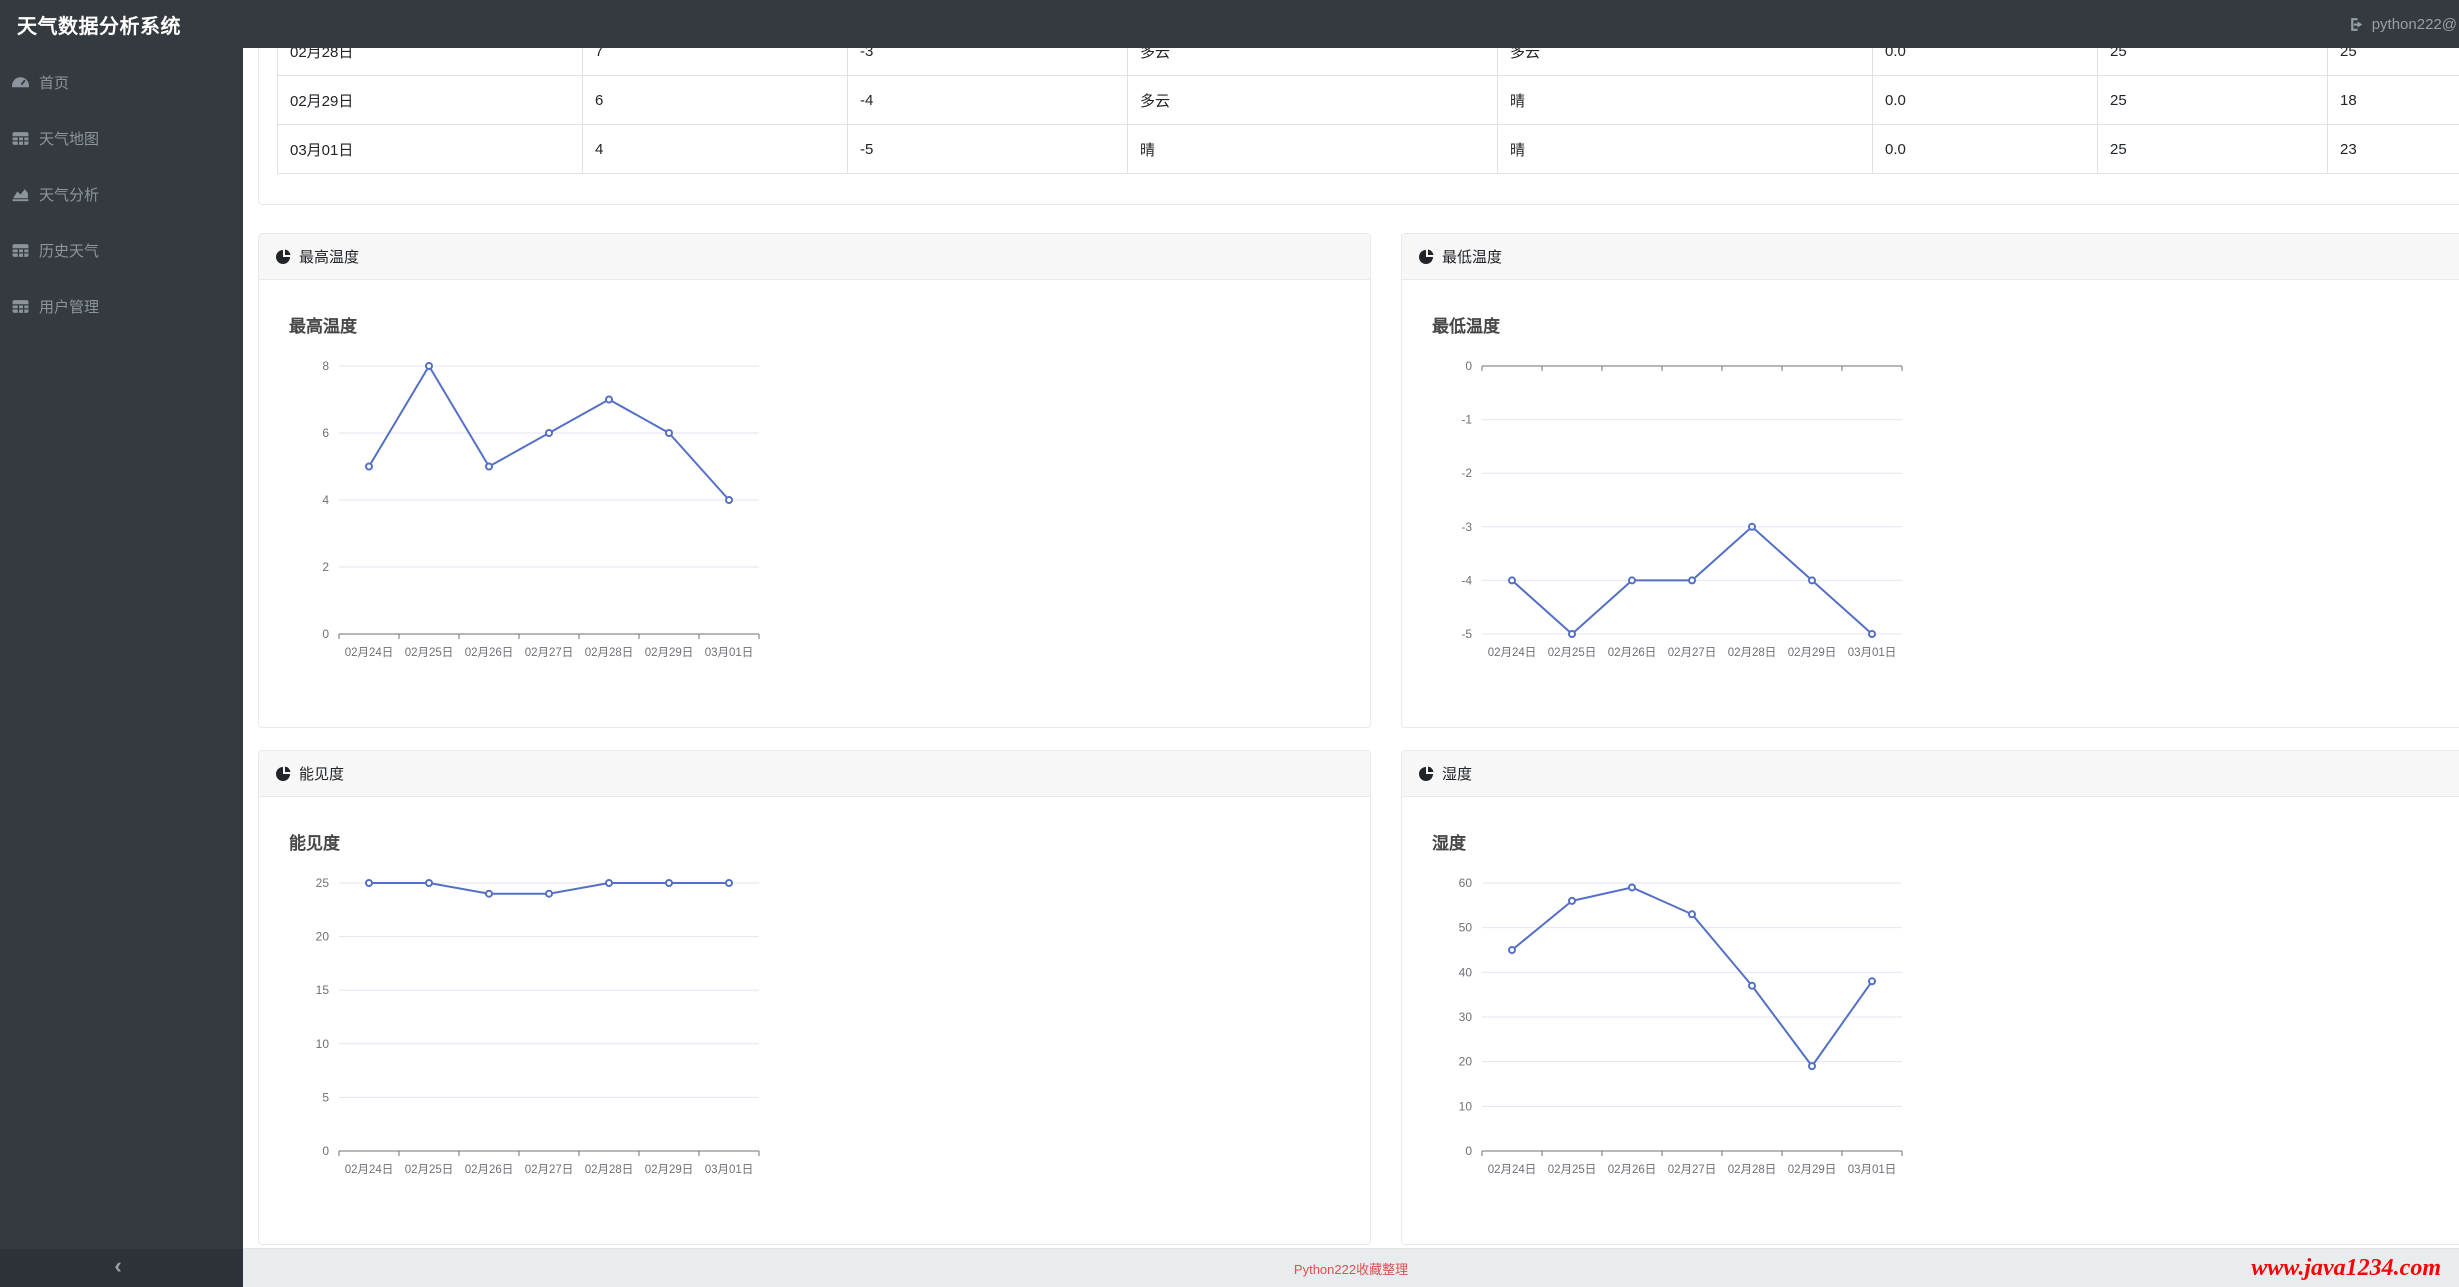 This screenshot has height=1287, width=2459. Describe the element at coordinates (814, 257) in the screenshot. I see `panel-header: 最高温度` at that location.